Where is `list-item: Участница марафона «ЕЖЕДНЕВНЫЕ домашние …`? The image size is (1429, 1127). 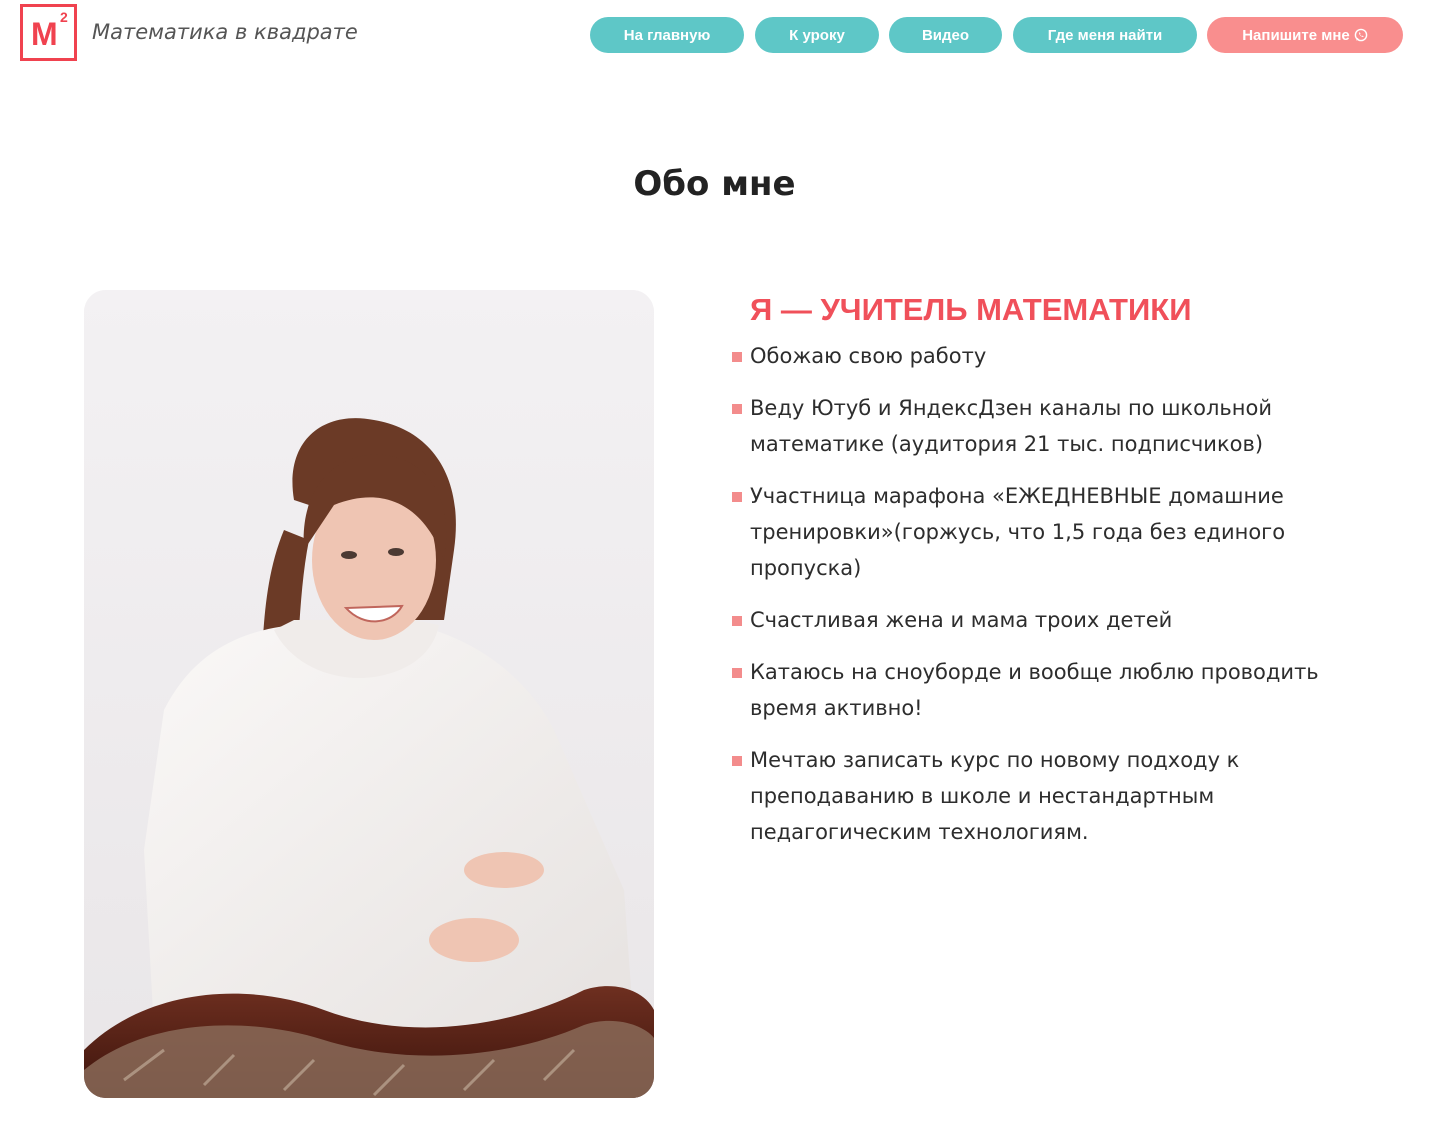
list-item: Участница марафона «ЕЖЕДНЕВНЫЕ домашние … is located at coordinates (1032, 532).